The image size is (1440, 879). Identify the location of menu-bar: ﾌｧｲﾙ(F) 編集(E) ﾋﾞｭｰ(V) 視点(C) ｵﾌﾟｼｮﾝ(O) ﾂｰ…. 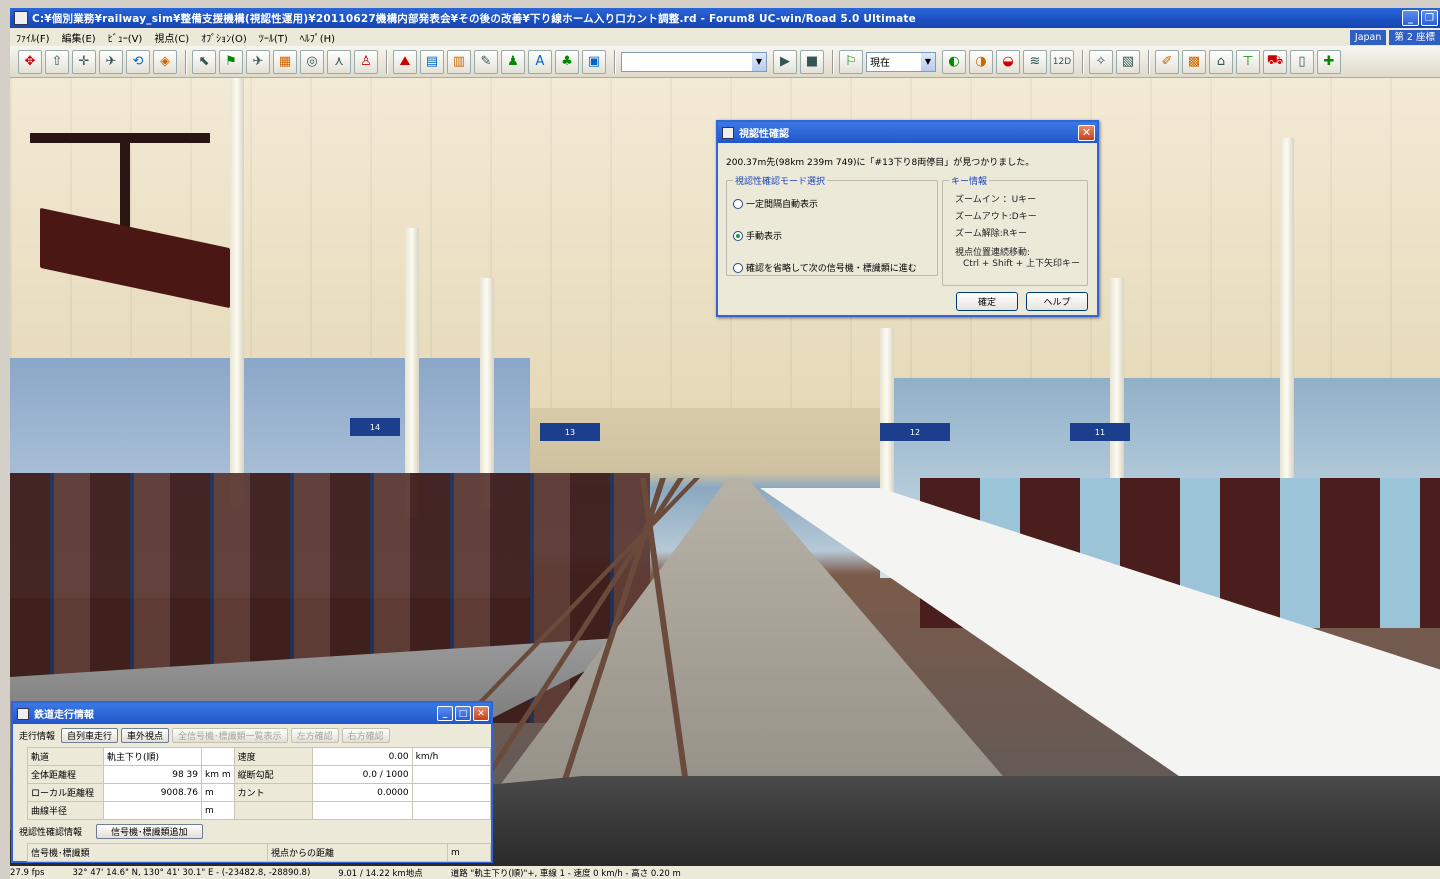
(725, 37).